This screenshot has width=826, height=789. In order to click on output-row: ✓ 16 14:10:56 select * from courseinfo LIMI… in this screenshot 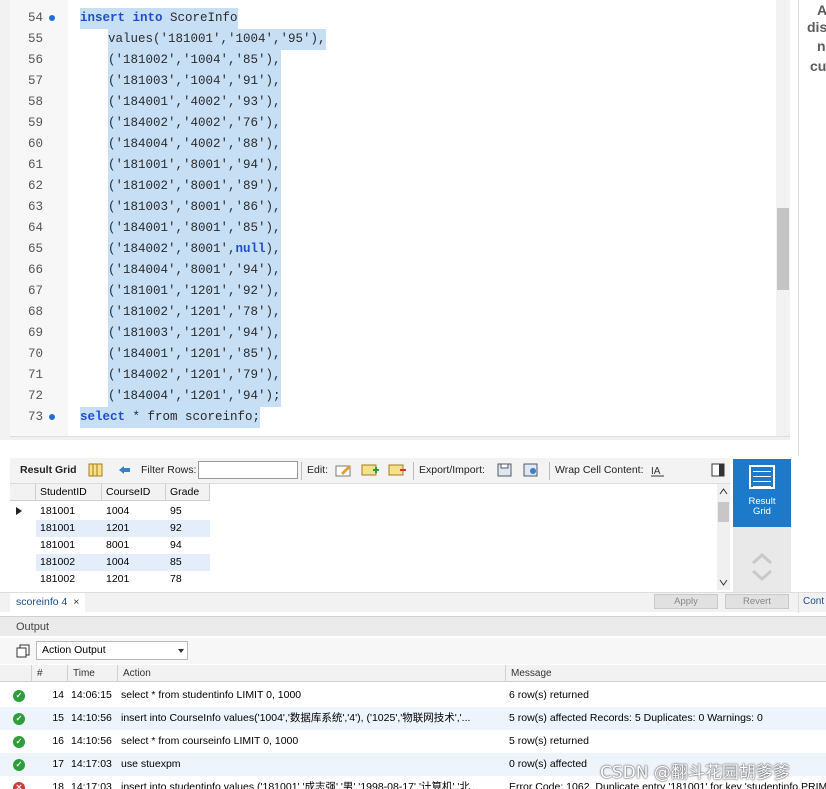, I will do `click(413, 741)`.